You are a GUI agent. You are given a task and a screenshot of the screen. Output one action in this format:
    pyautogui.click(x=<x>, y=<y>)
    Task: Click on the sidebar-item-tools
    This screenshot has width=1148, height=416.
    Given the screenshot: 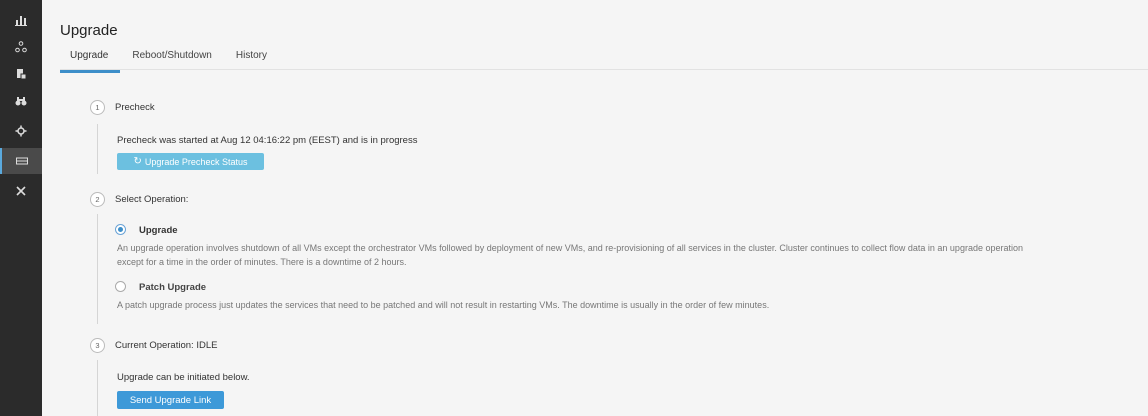 What is the action you would take?
    pyautogui.click(x=21, y=191)
    